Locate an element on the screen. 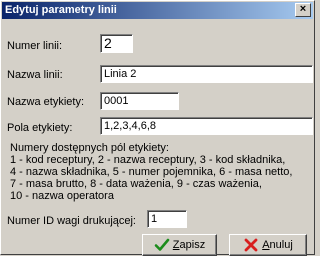 Image resolution: width=320 pixels, height=256 pixels. close-icon: × is located at coordinates (303, 9).